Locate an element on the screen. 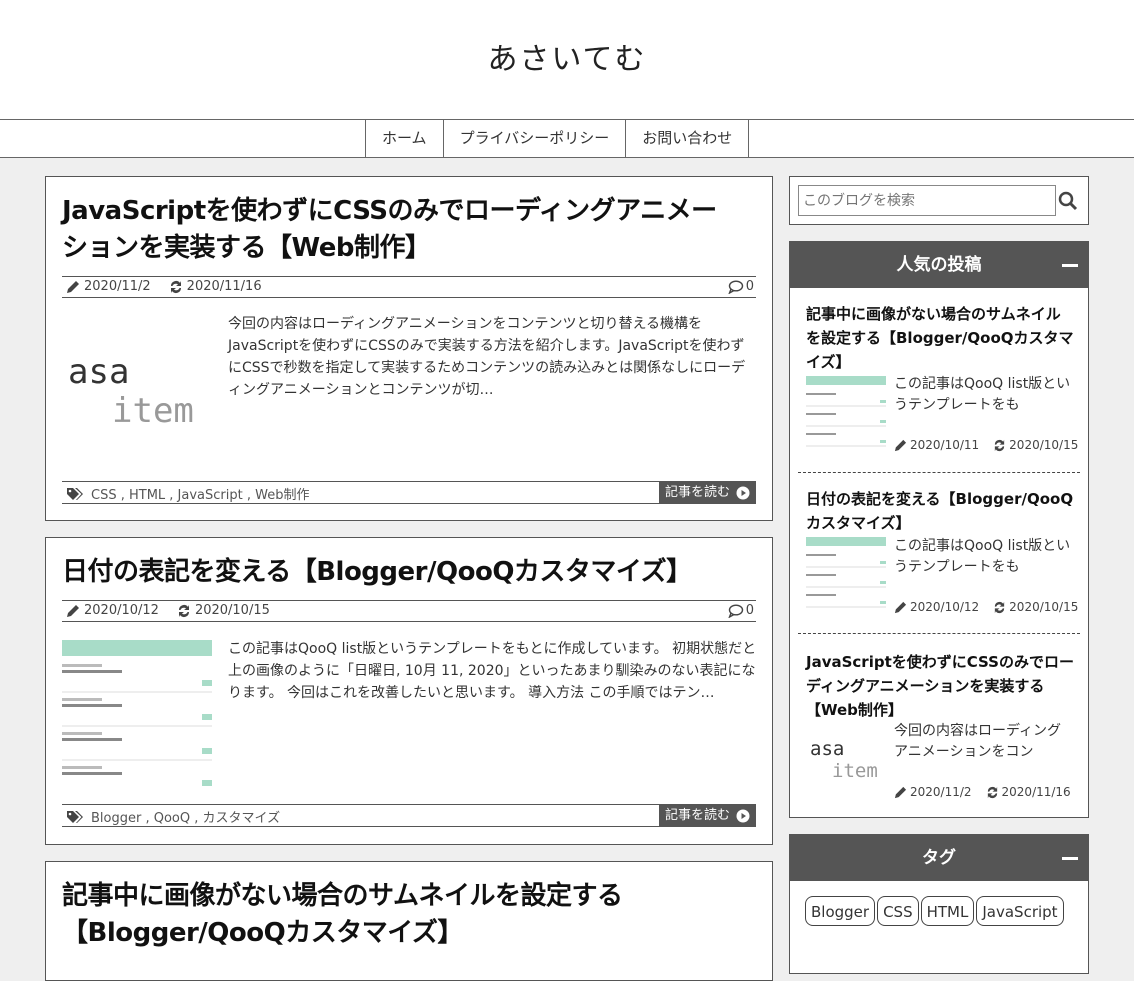 The width and height of the screenshot is (1134, 981). widget-heading: タグ is located at coordinates (939, 858).